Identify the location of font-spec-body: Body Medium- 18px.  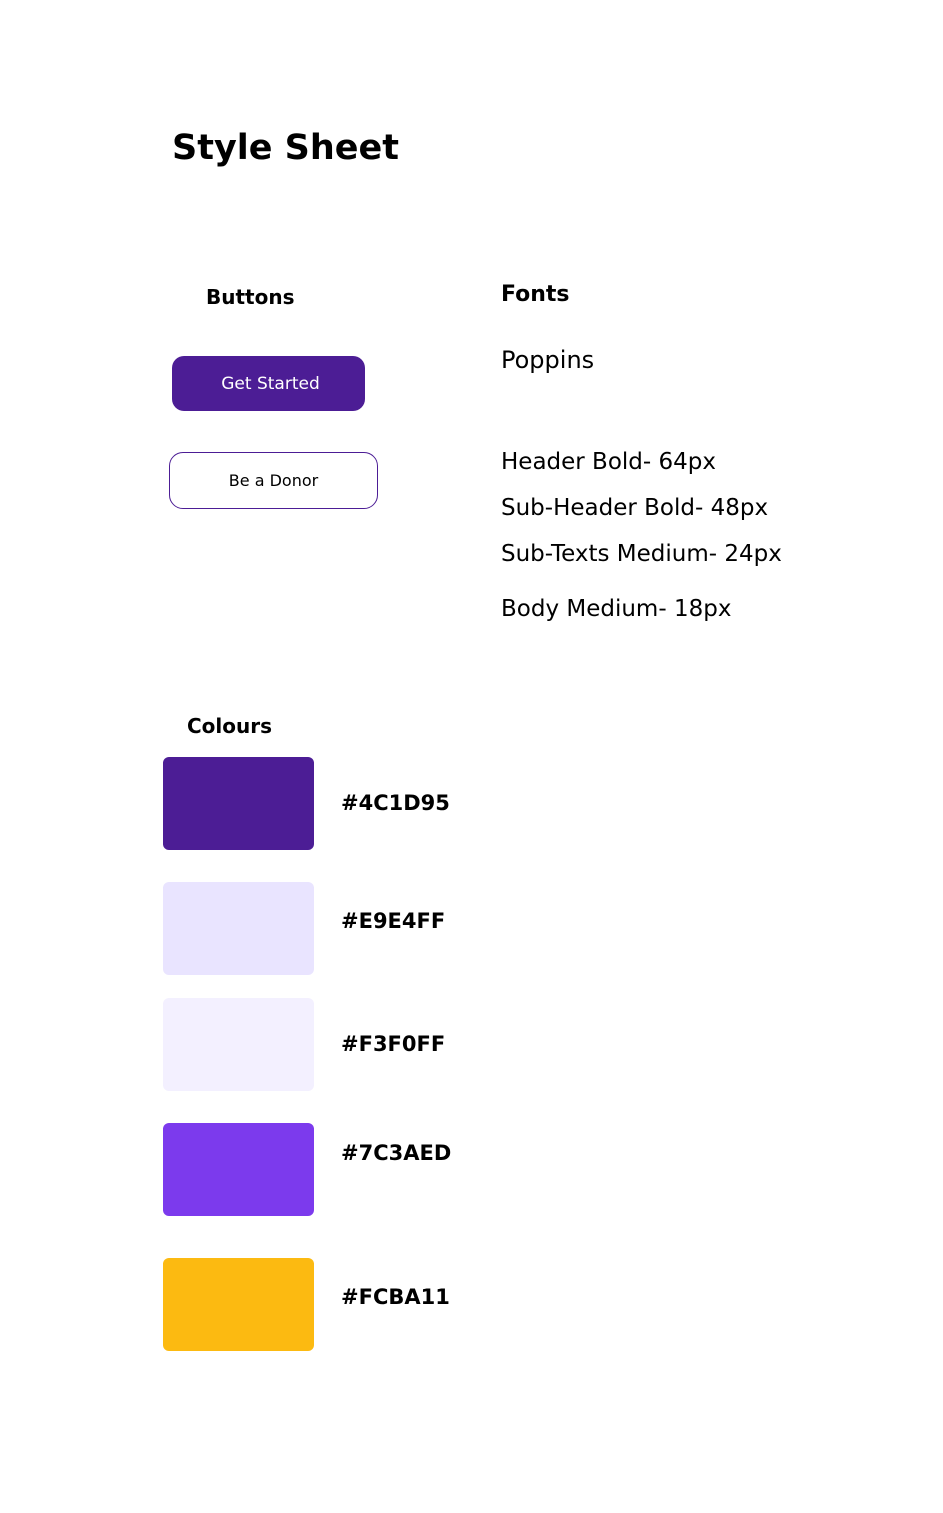
(616, 609).